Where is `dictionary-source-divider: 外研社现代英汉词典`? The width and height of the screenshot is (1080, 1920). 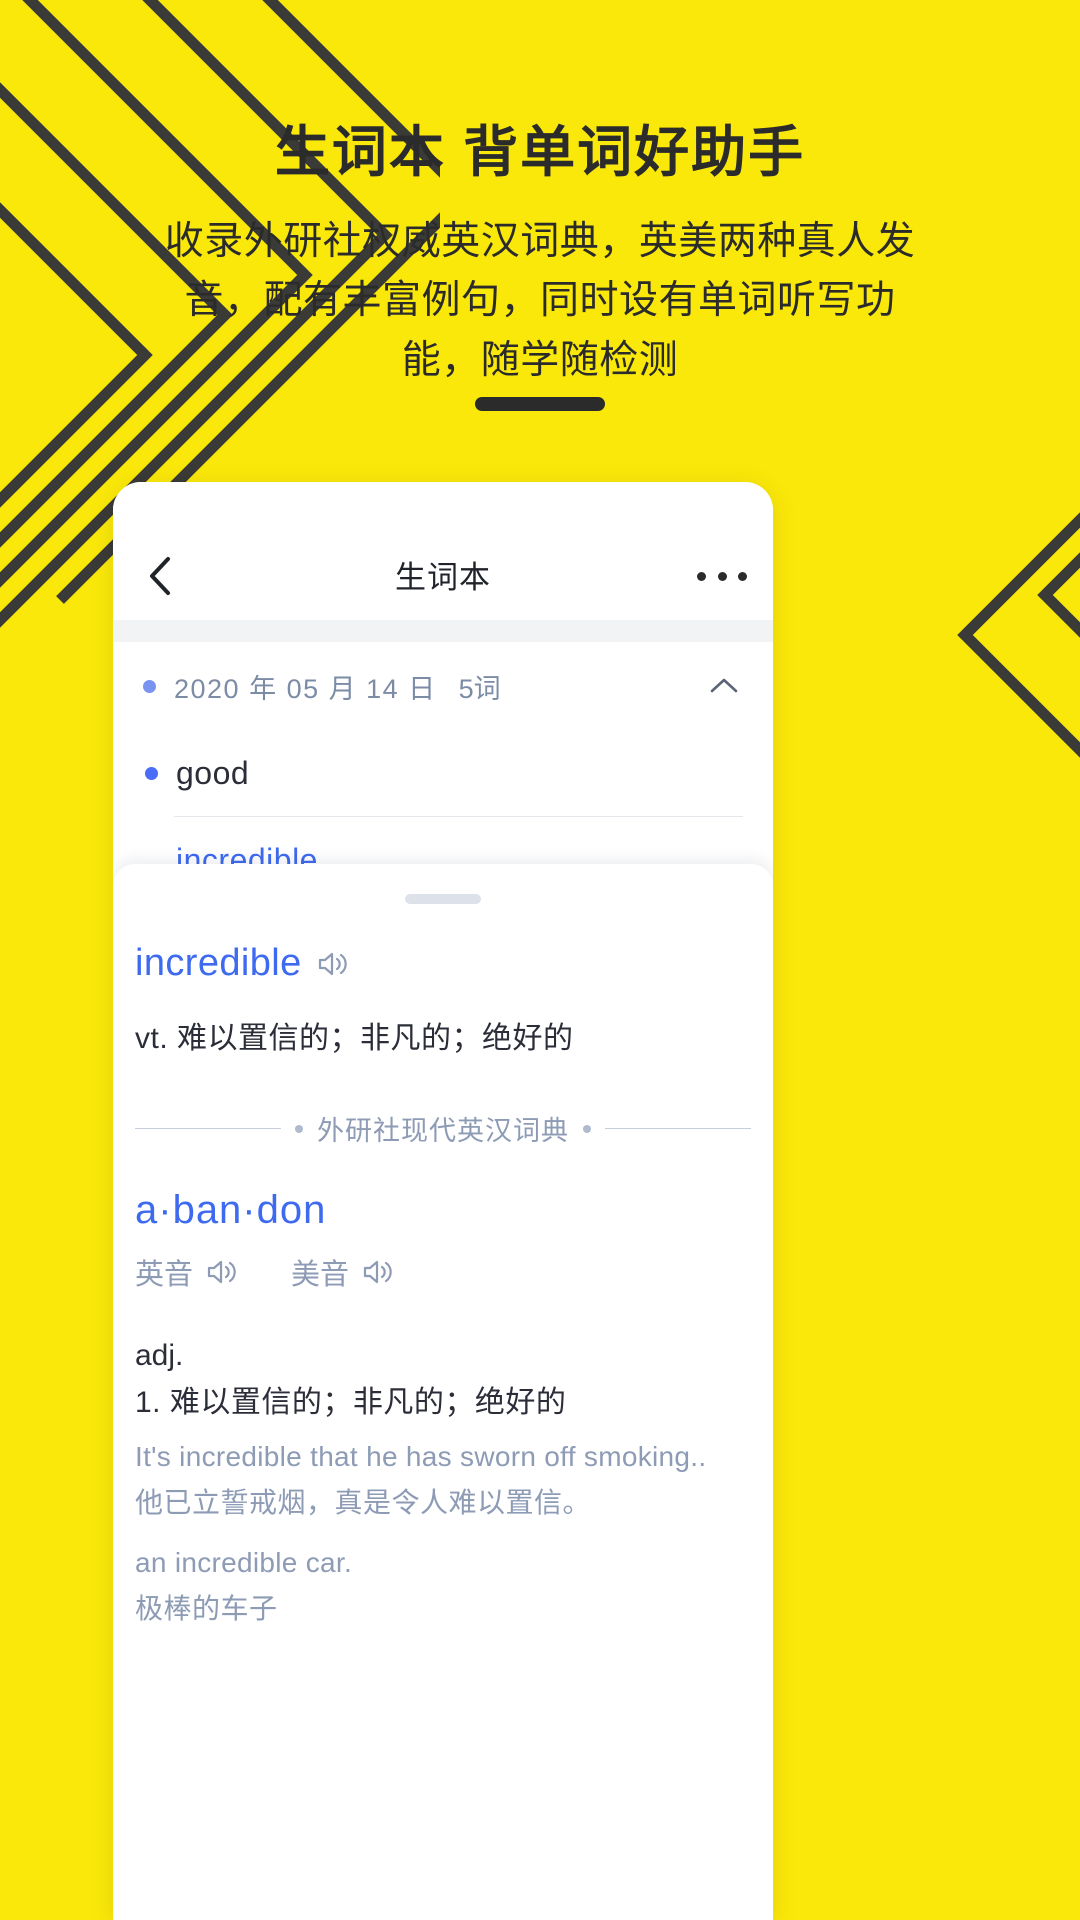
dictionary-source-divider: 外研社现代英汉词典 is located at coordinates (443, 1128).